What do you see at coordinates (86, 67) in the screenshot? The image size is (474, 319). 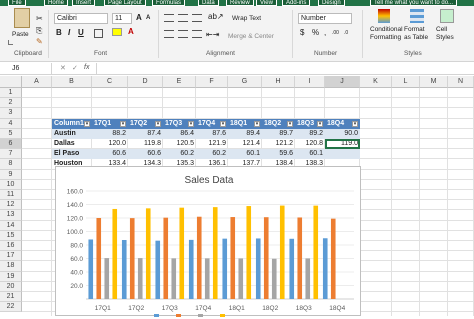 I see `insert-function-button: fx` at bounding box center [86, 67].